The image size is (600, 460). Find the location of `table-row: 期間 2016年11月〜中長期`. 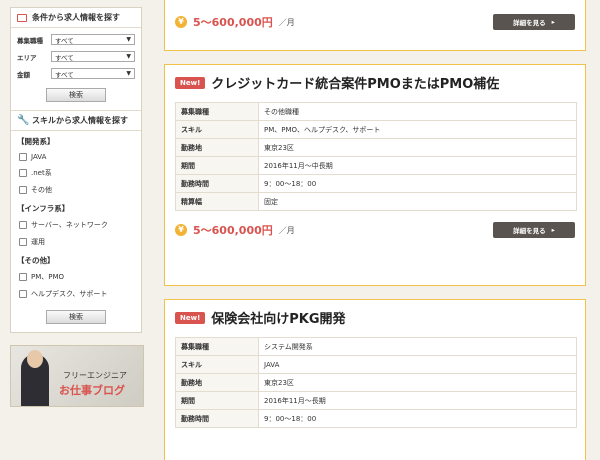

table-row: 期間 2016年11月〜中長期 is located at coordinates (376, 165).